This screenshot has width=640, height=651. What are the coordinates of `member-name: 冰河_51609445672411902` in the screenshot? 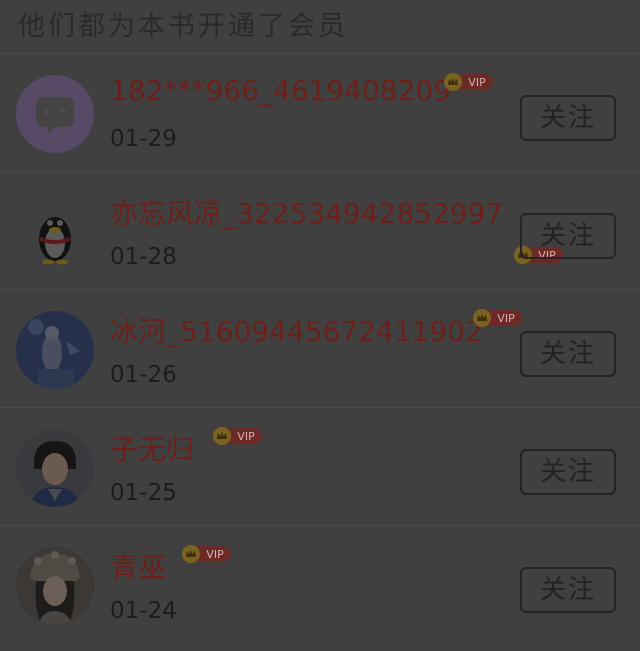 It's located at (296, 330).